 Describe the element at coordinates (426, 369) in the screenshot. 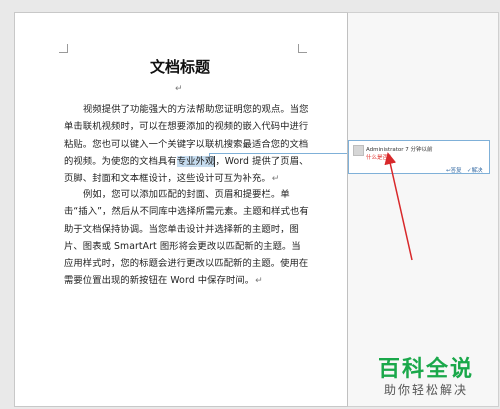

I see `watermark-logo-text: 百科全说` at that location.